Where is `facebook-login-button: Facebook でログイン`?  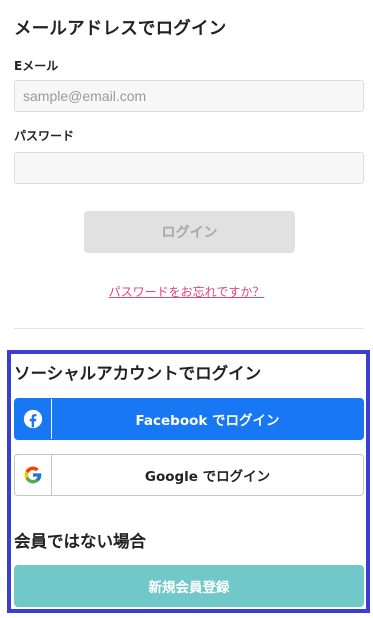
facebook-login-button: Facebook でログイン is located at coordinates (189, 419).